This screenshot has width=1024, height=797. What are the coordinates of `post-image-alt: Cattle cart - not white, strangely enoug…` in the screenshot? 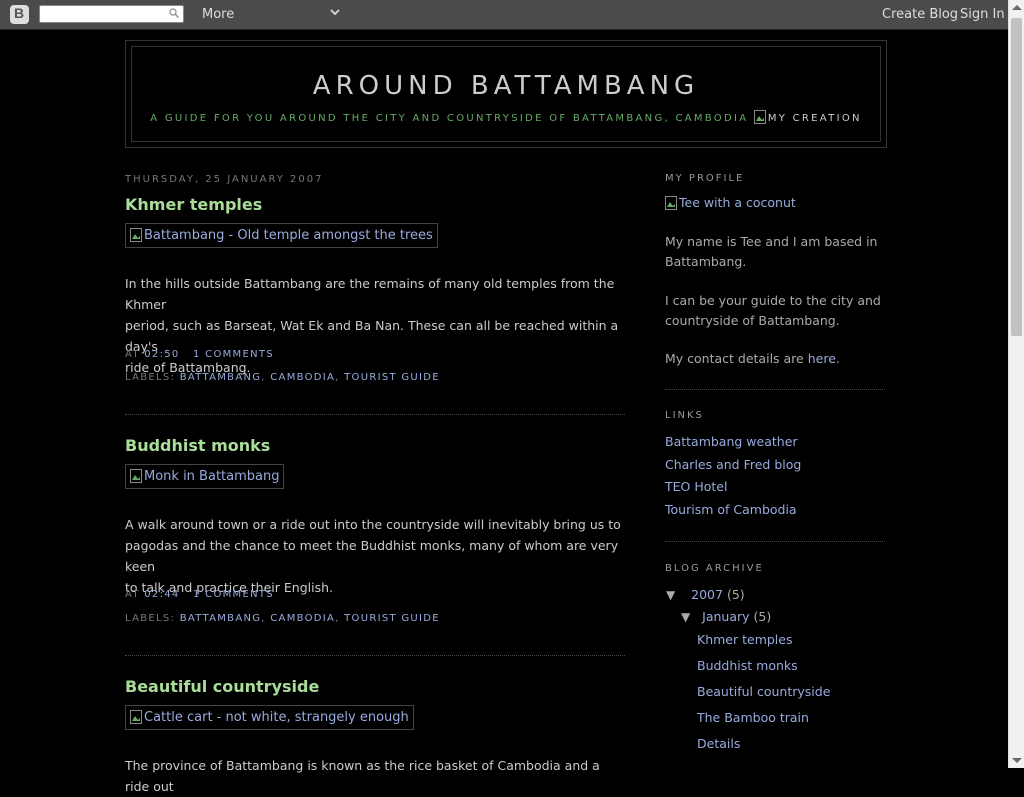 It's located at (276, 717).